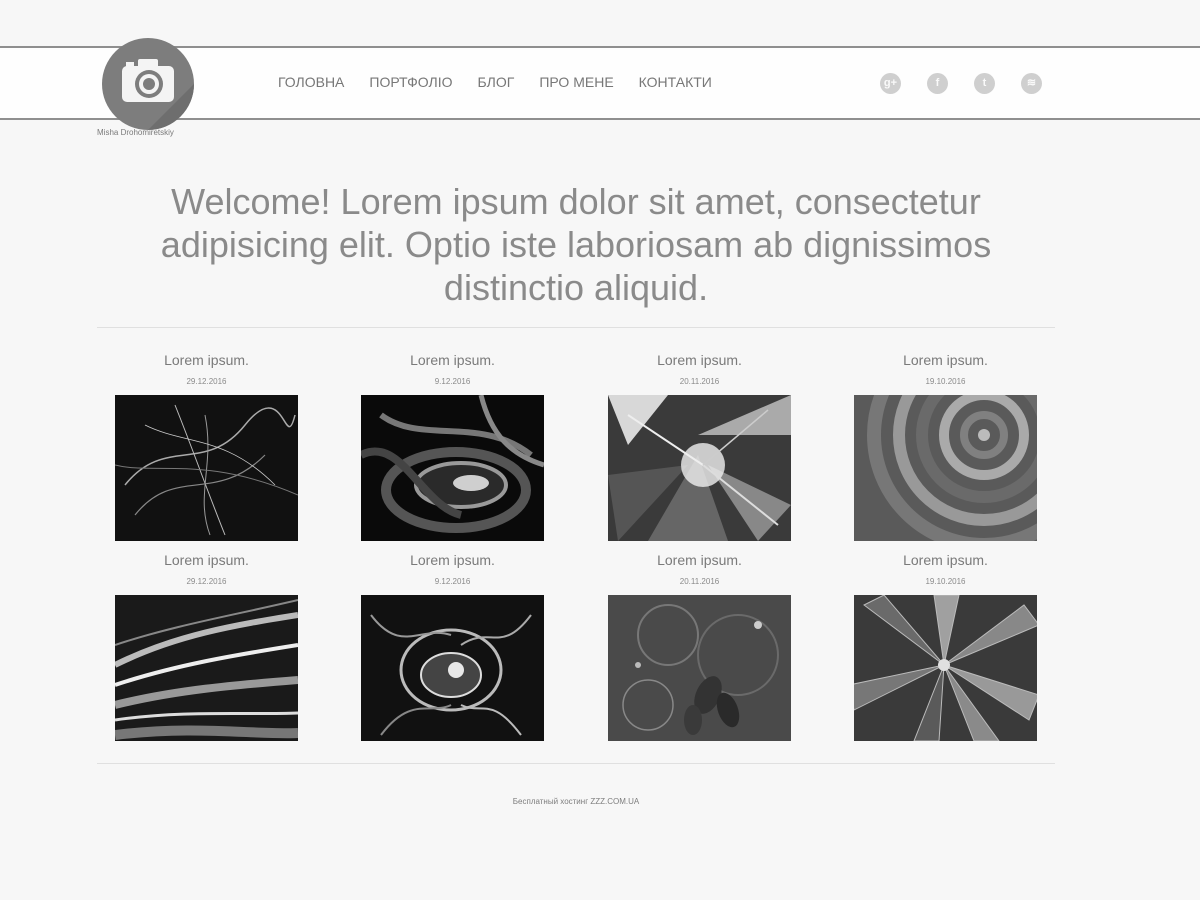 This screenshot has height=900, width=1200. Describe the element at coordinates (984, 83) in the screenshot. I see `twitter-icon: t` at that location.